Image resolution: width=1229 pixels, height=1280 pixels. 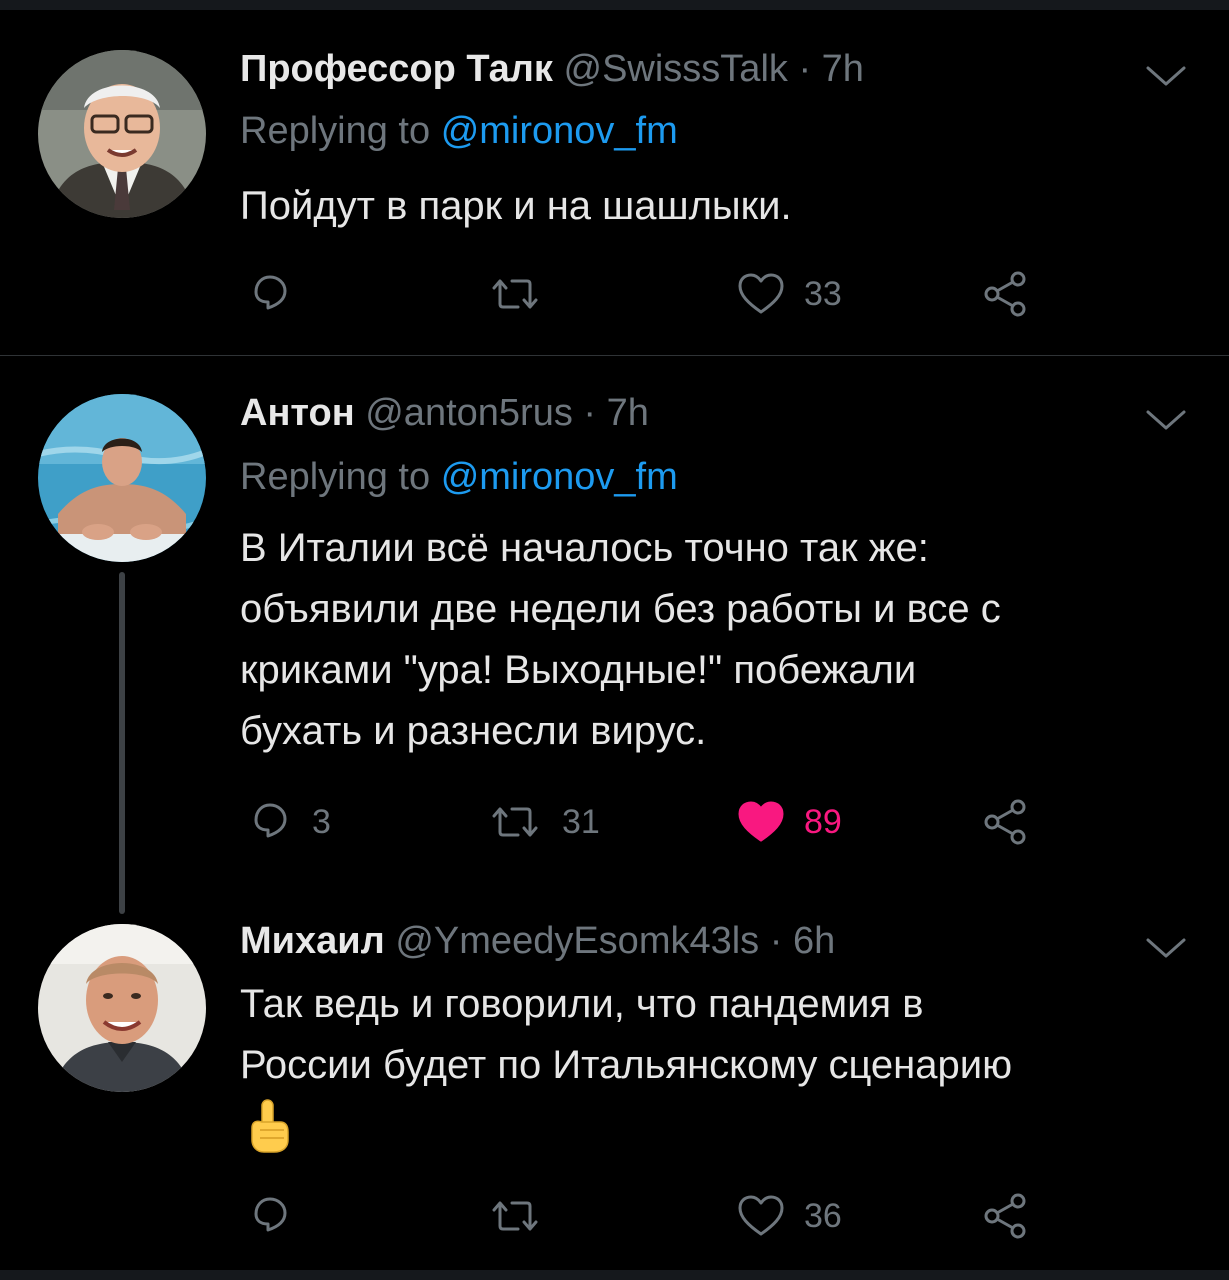 I want to click on retweet-count: 31, so click(x=581, y=821).